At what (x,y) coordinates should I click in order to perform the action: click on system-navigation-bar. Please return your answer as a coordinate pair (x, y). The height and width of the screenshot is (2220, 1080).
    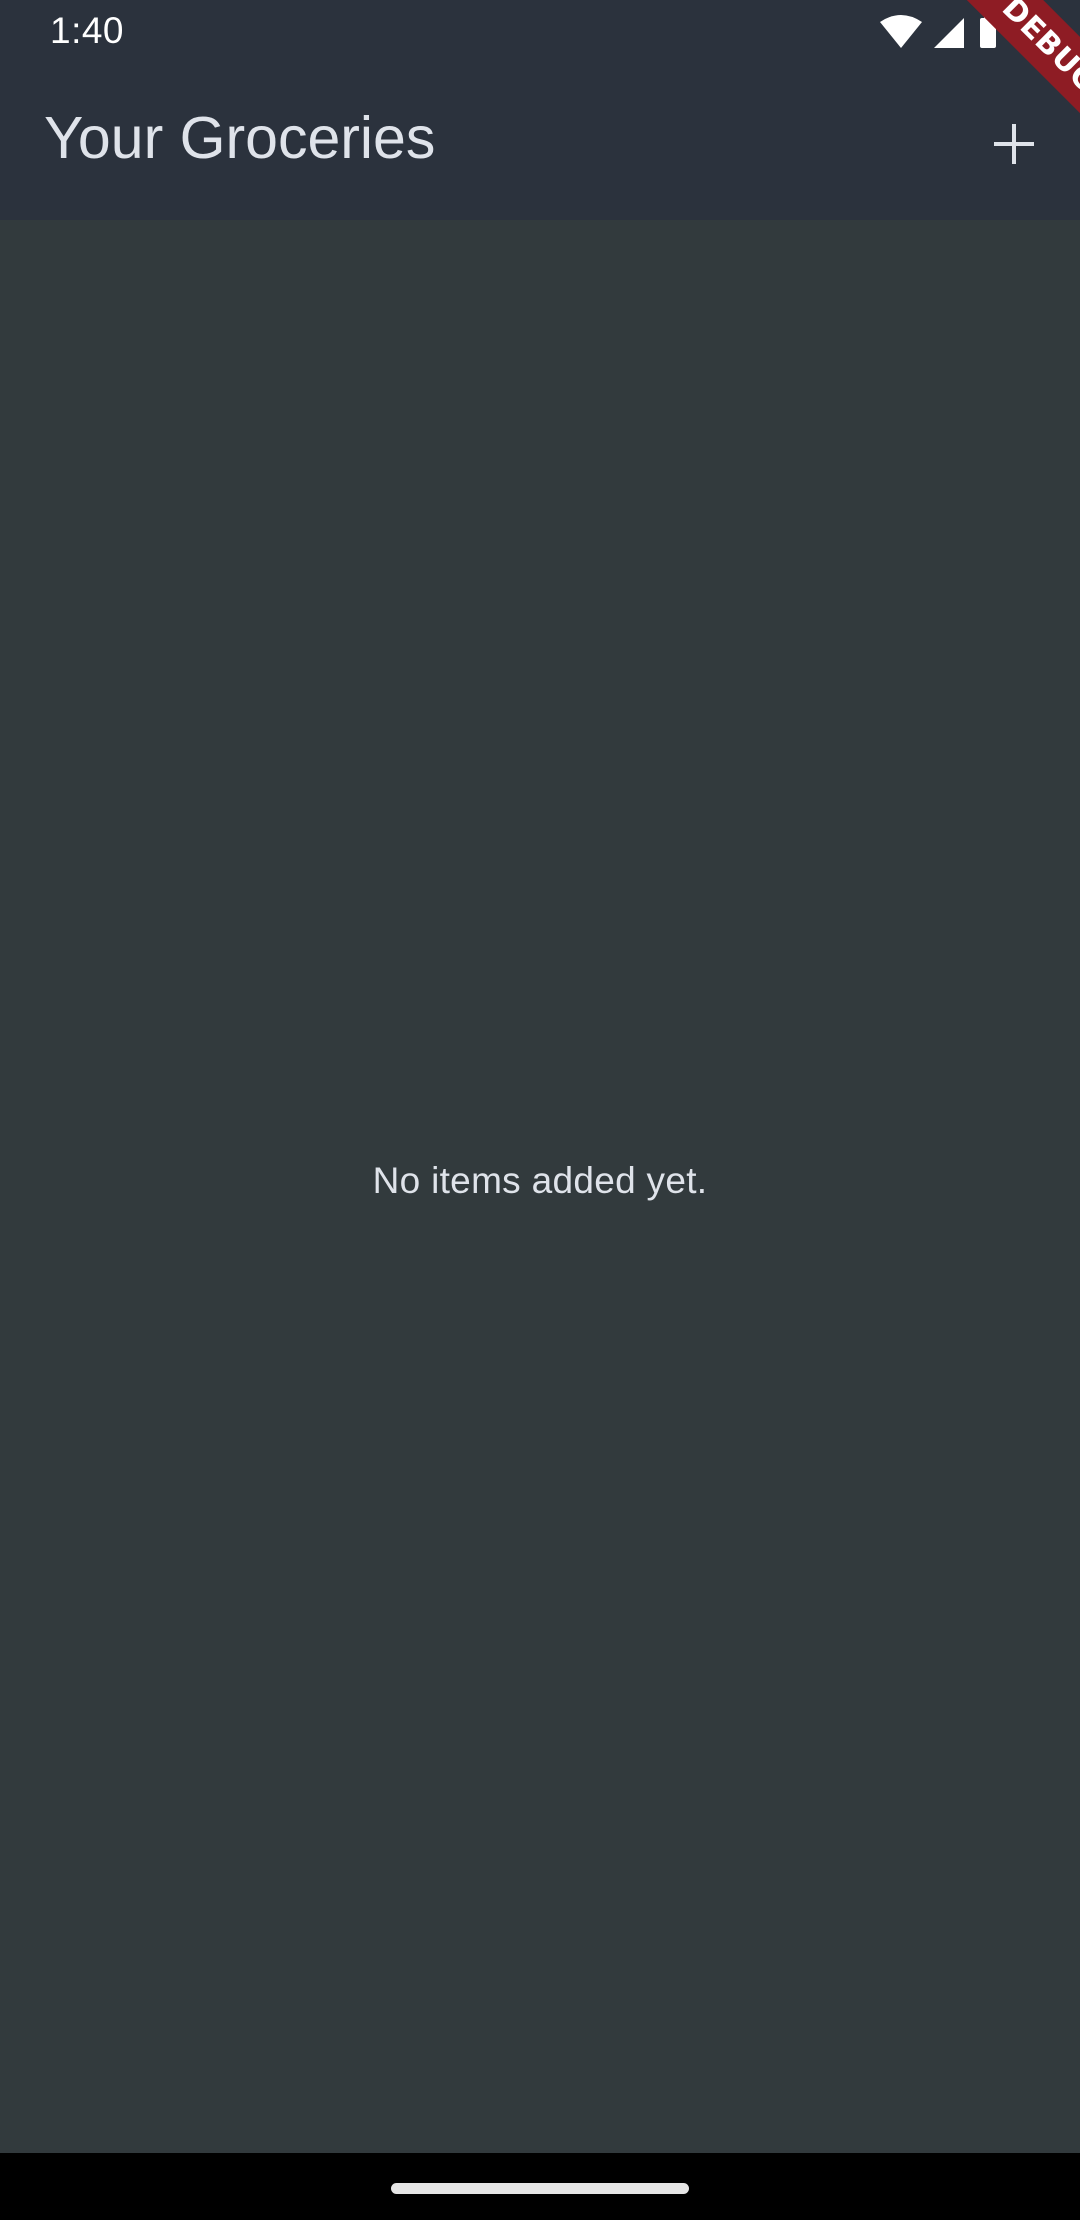
    Looking at the image, I should click on (540, 2186).